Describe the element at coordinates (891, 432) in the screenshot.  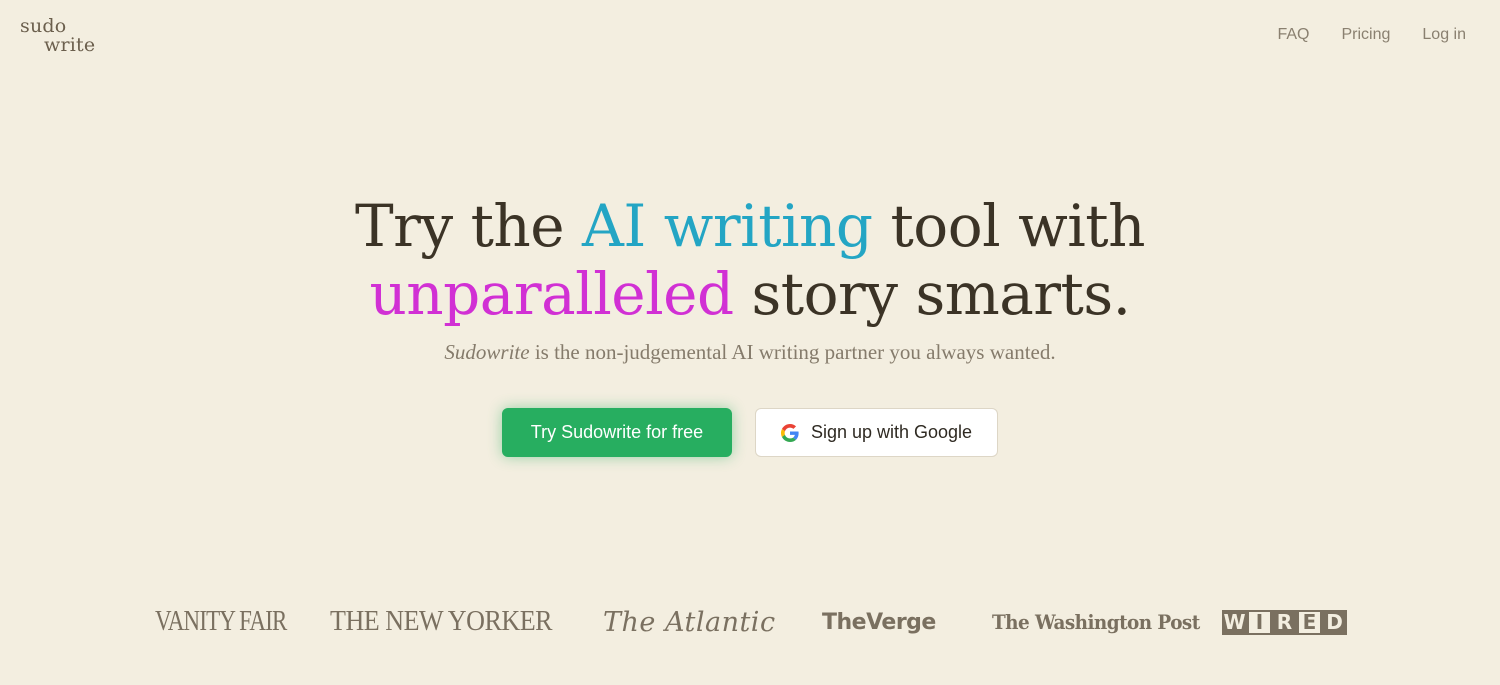
I see `google-button-label: Sign up with Google` at that location.